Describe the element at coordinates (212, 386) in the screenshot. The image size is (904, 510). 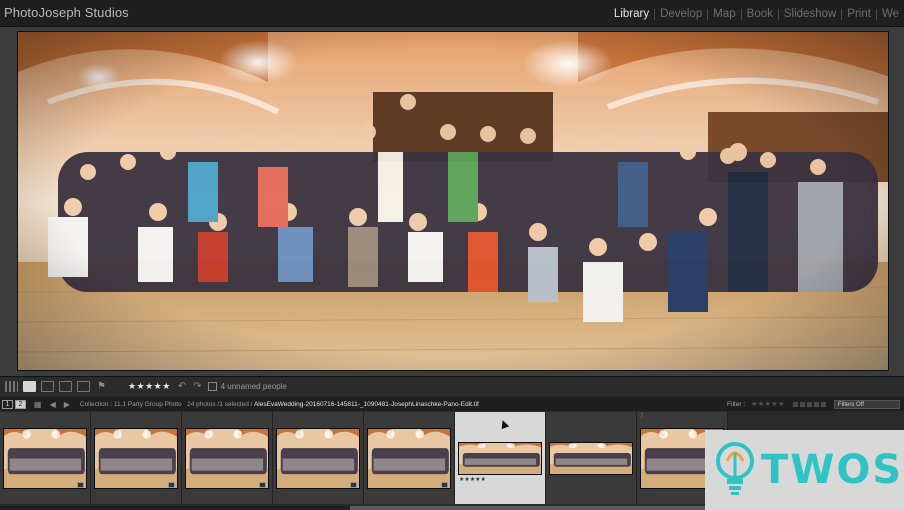
I see `face-region-icon` at that location.